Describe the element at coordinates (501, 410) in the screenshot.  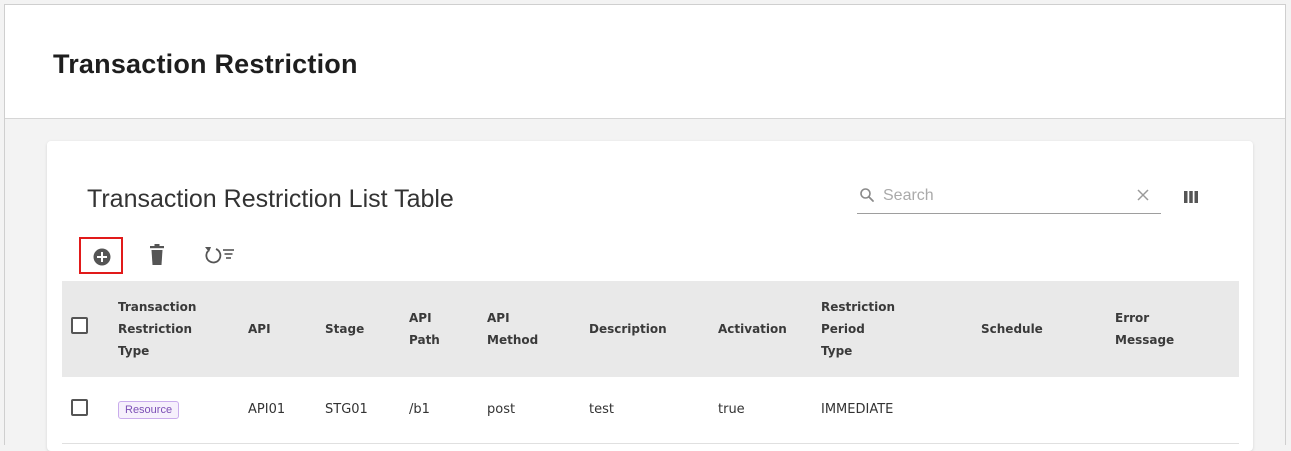
I see `cell-api-method: post` at that location.